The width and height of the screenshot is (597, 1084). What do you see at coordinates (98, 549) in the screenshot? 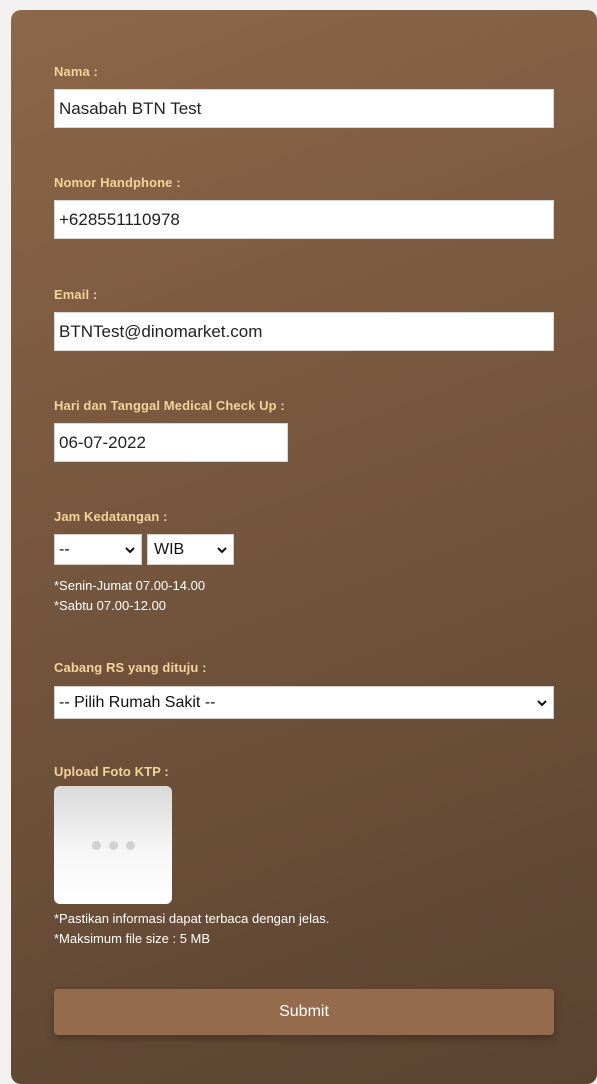
I see `hour-select: --` at bounding box center [98, 549].